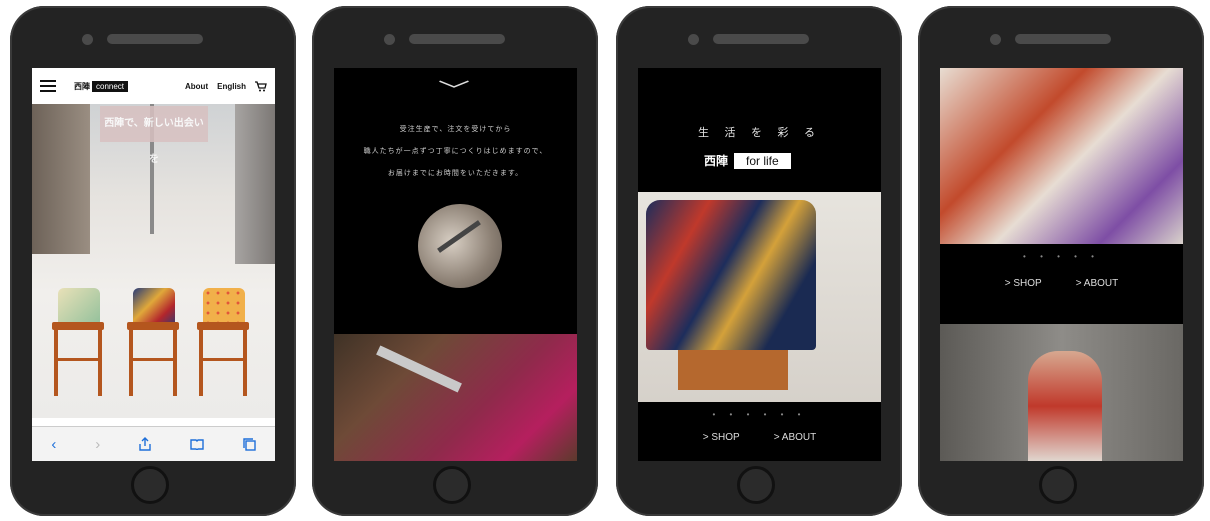 The image size is (1210, 521). I want to click on hamburger-menu-icon, so click(48, 86).